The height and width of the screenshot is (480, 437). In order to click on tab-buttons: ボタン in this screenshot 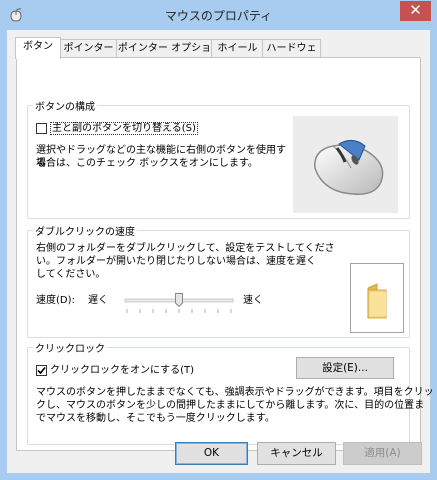, I will do `click(38, 48)`.